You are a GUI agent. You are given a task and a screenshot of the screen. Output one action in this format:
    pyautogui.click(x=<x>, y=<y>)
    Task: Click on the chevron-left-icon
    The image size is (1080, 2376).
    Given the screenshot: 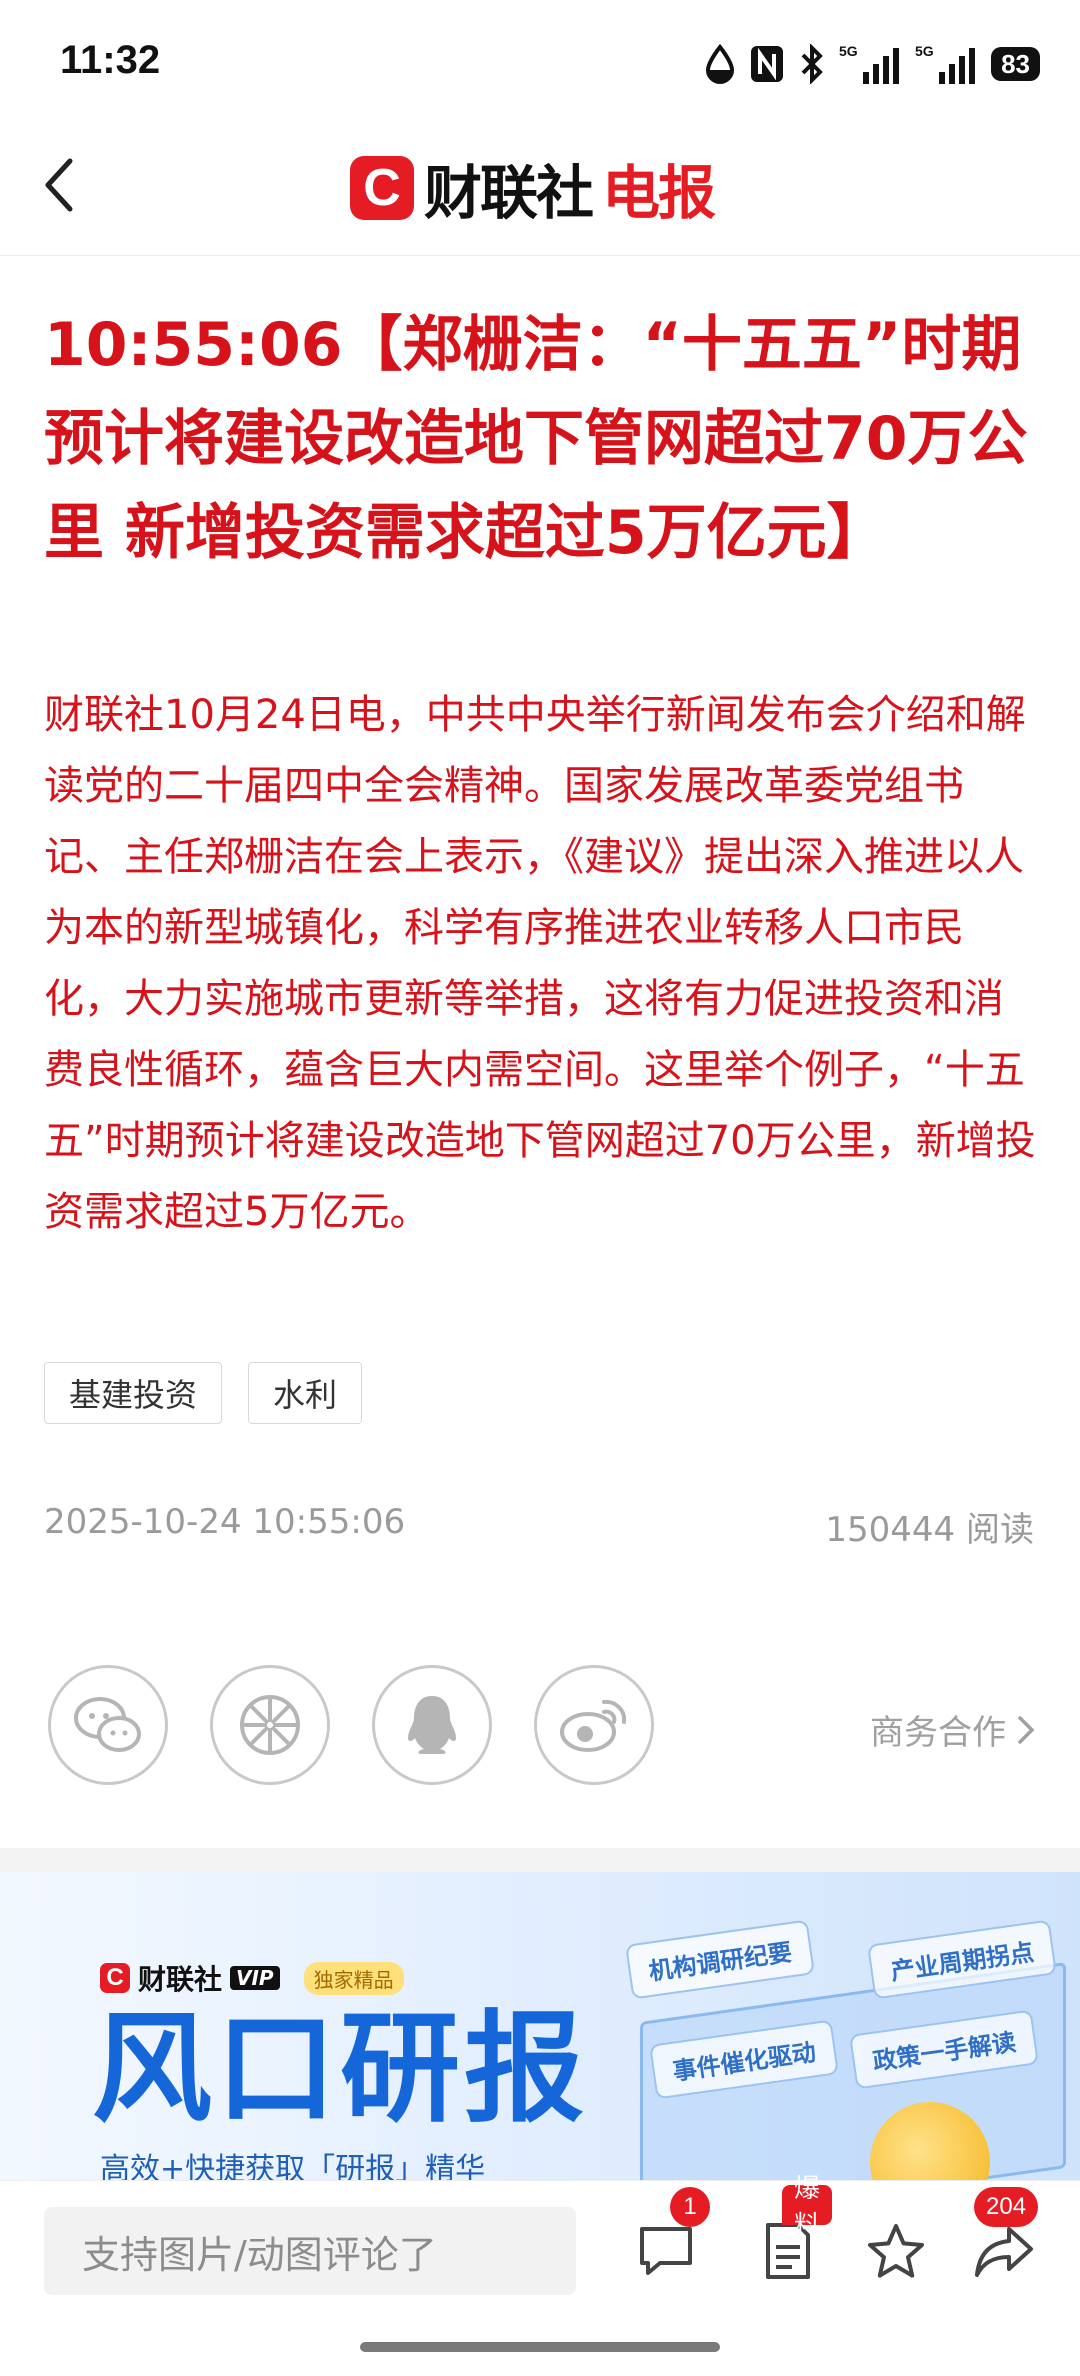 What is the action you would take?
    pyautogui.click(x=59, y=185)
    